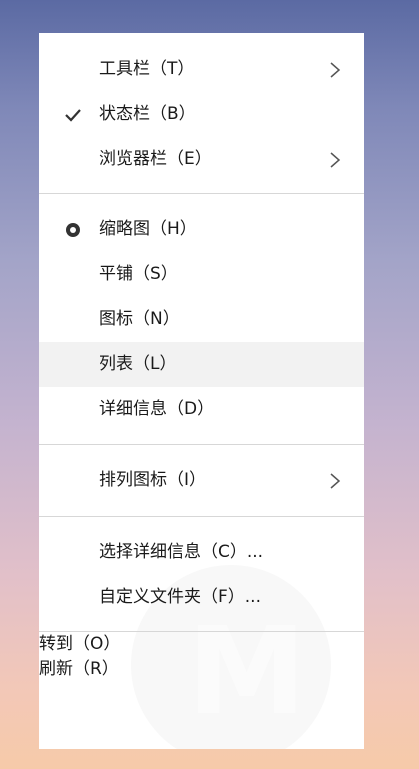 Image resolution: width=419 pixels, height=769 pixels. Describe the element at coordinates (73, 230) in the screenshot. I see `radio-selected-icon` at that location.